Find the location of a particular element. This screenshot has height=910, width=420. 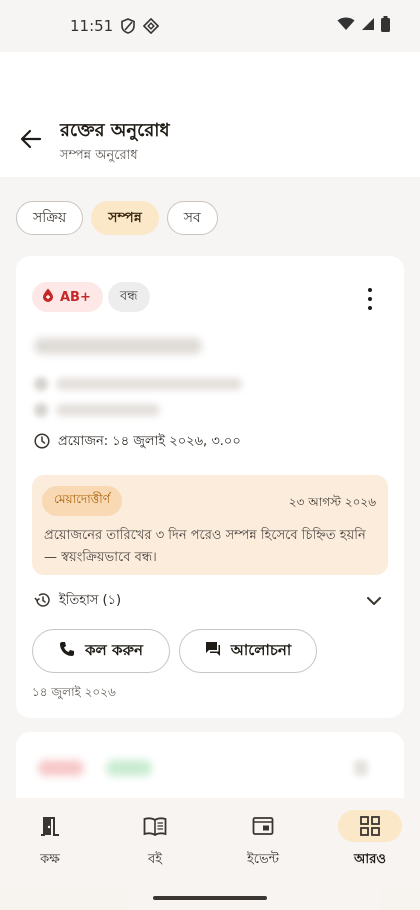

status-time: 11:51 is located at coordinates (92, 26).